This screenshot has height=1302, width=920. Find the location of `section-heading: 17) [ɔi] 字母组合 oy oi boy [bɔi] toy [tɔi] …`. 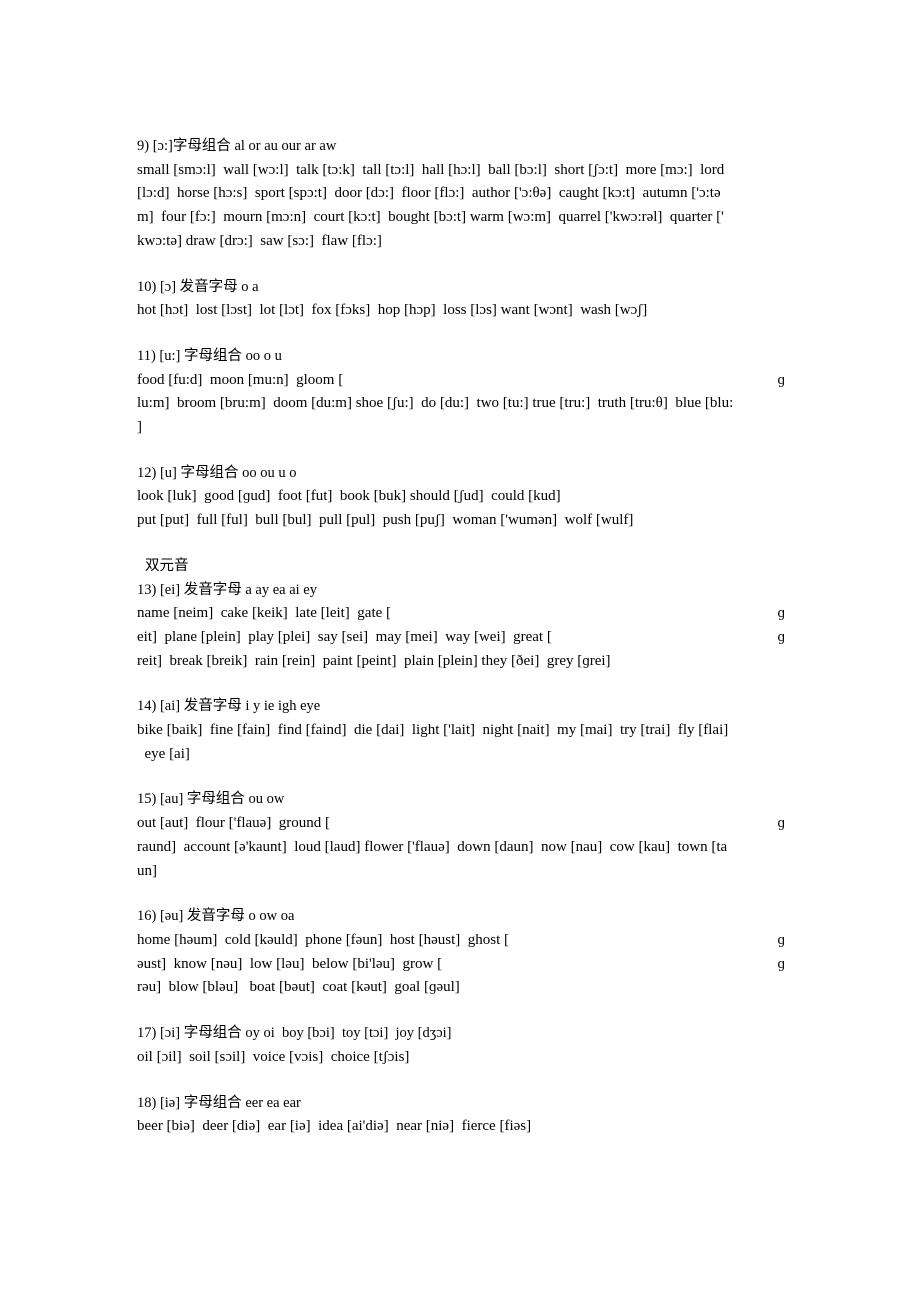

section-heading: 17) [ɔi] 字母组合 oy oi boy [bɔi] toy [tɔi] … is located at coordinates (294, 1033).